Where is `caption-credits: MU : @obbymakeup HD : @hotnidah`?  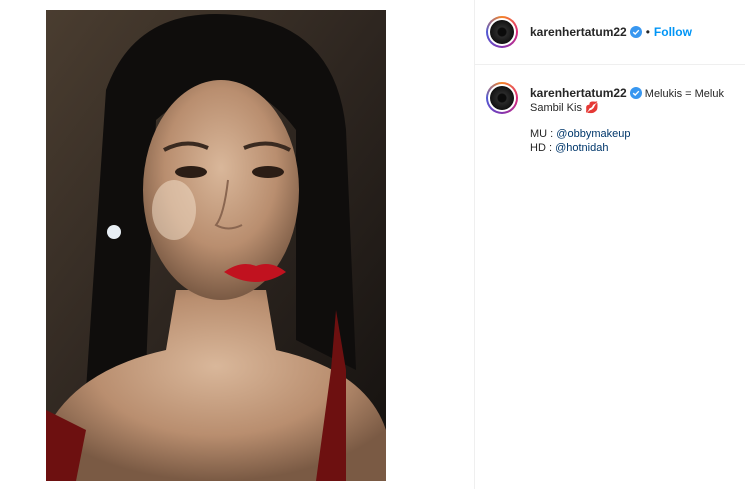
caption-credits: MU : @obbymakeup HD : @hotnidah is located at coordinates (635, 141).